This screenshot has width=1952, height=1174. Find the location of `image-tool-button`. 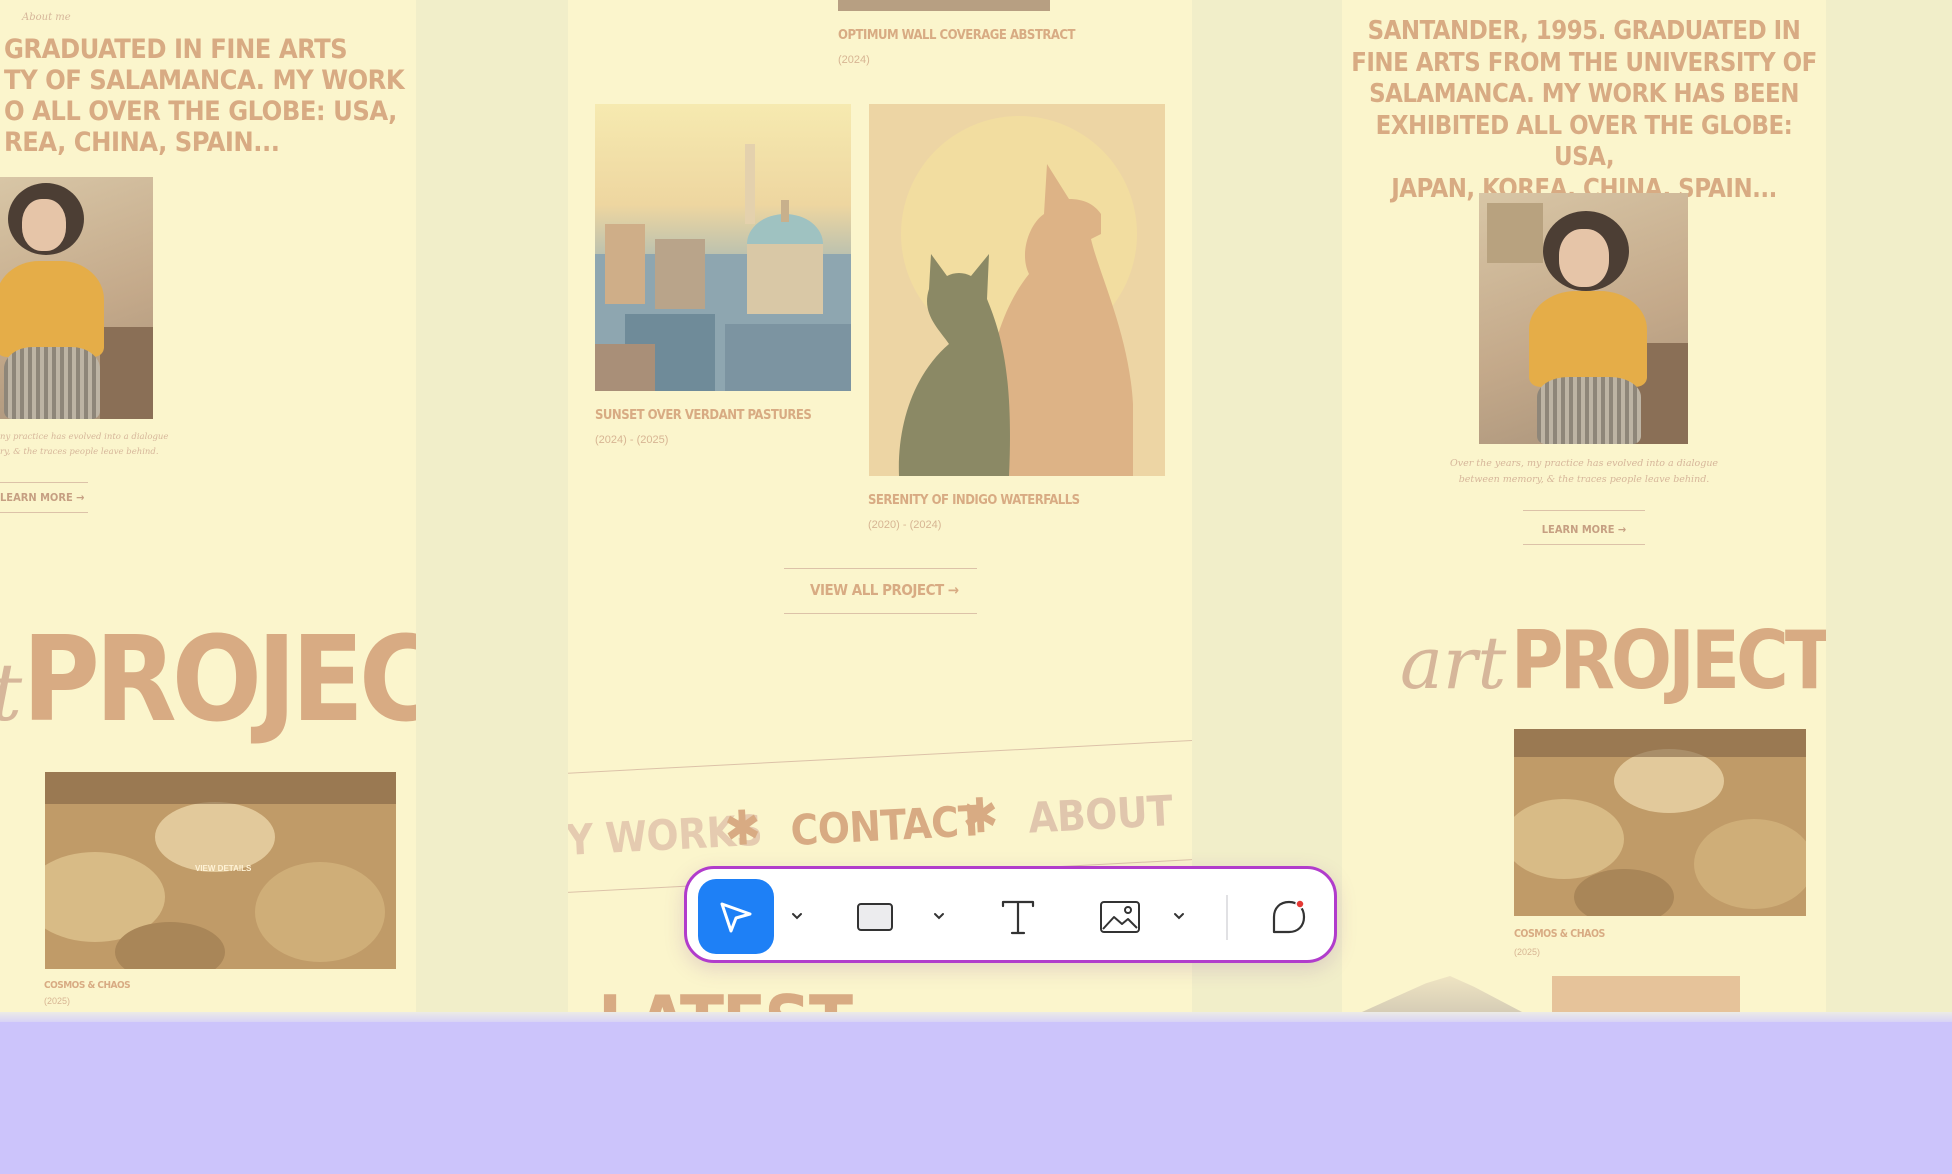

image-tool-button is located at coordinates (1120, 917).